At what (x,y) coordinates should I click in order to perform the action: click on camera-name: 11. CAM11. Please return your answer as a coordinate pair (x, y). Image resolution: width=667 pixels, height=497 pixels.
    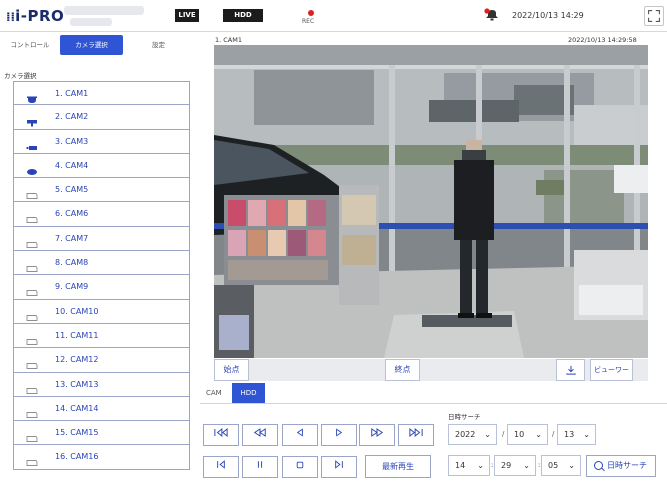
    Looking at the image, I should click on (77, 335).